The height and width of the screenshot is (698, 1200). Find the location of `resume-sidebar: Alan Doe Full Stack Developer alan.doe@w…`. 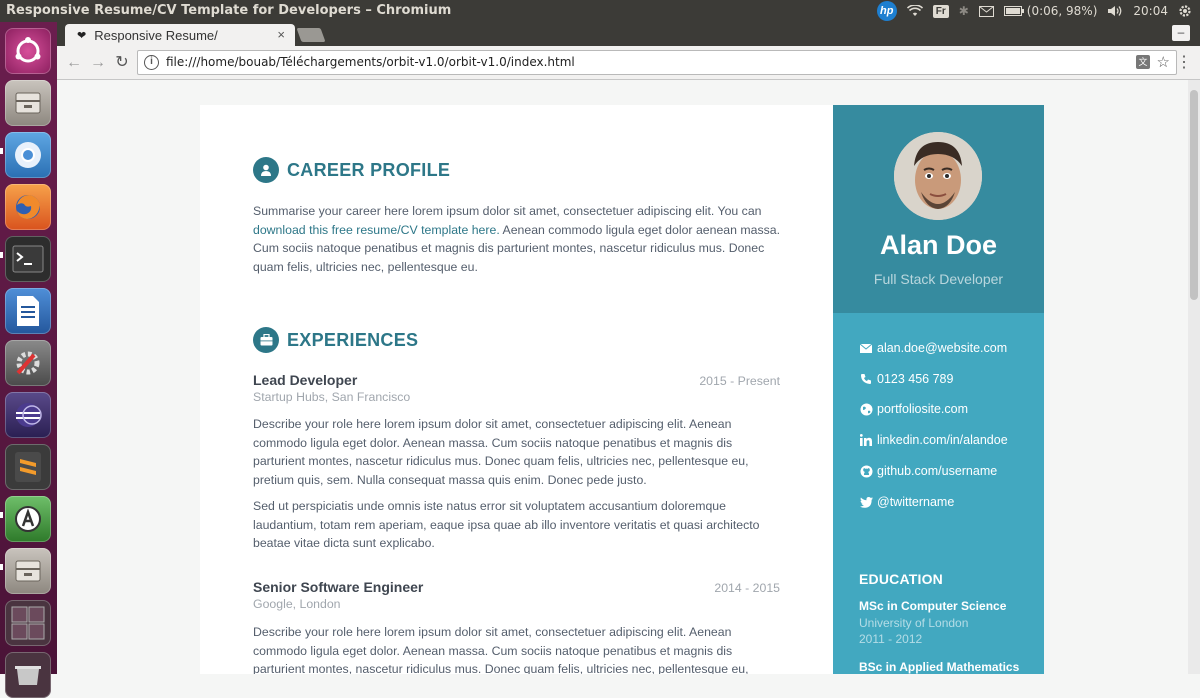

resume-sidebar: Alan Doe Full Stack Developer alan.doe@w… is located at coordinates (938, 389).